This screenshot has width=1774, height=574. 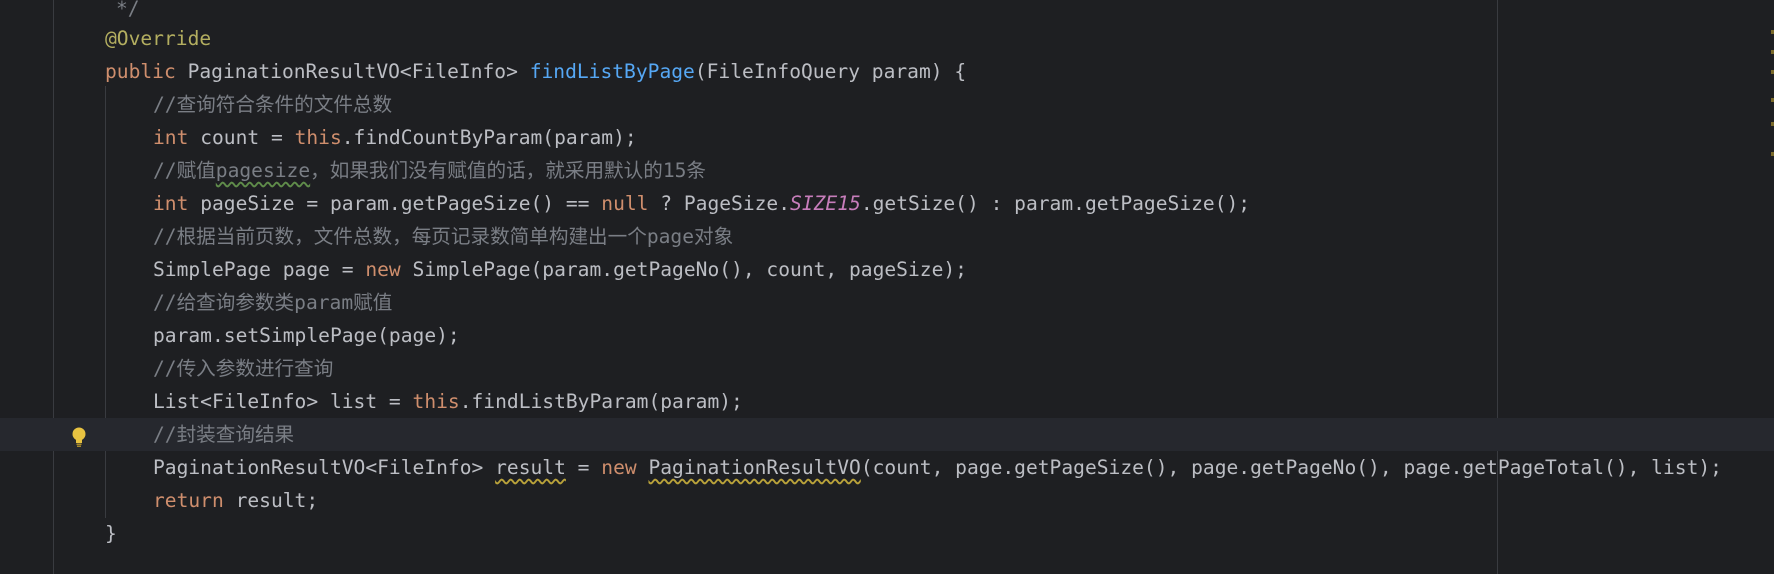 I want to click on code-token: .findListByParam(param);, so click(x=601, y=401).